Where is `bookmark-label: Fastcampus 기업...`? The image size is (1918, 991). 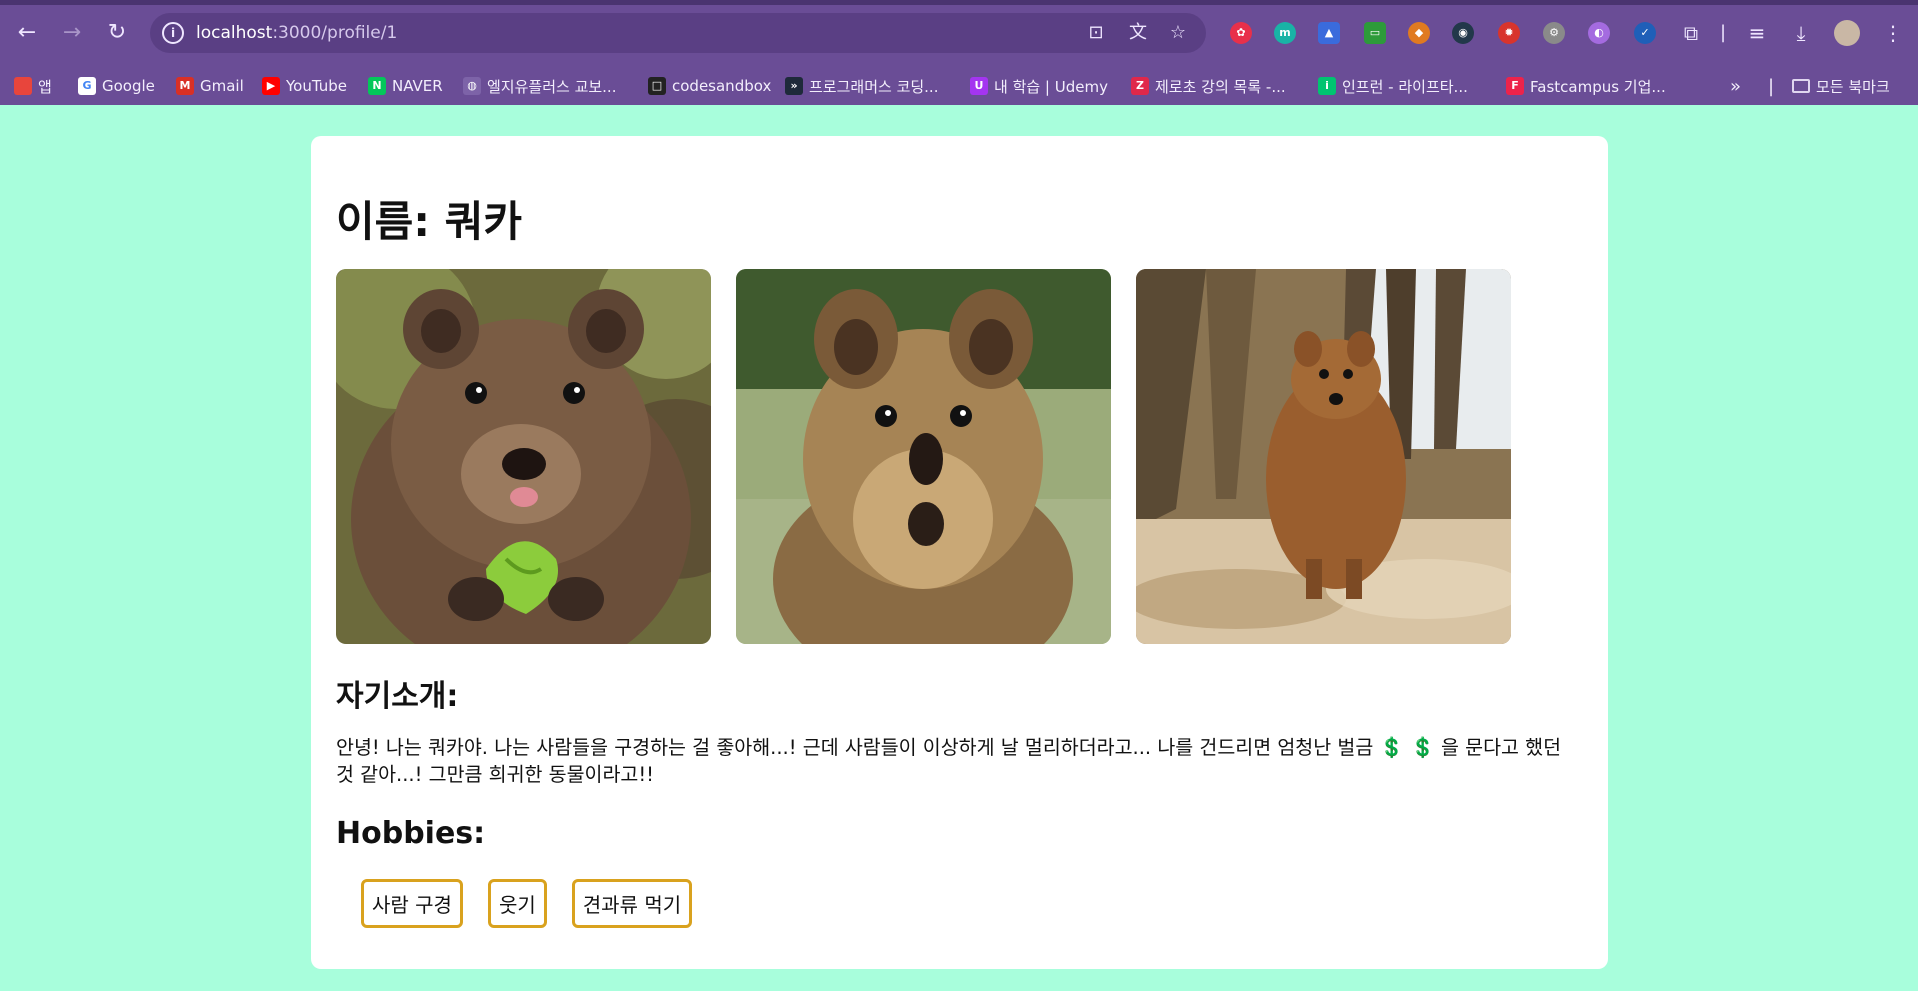 bookmark-label: Fastcampus 기업... is located at coordinates (1598, 86).